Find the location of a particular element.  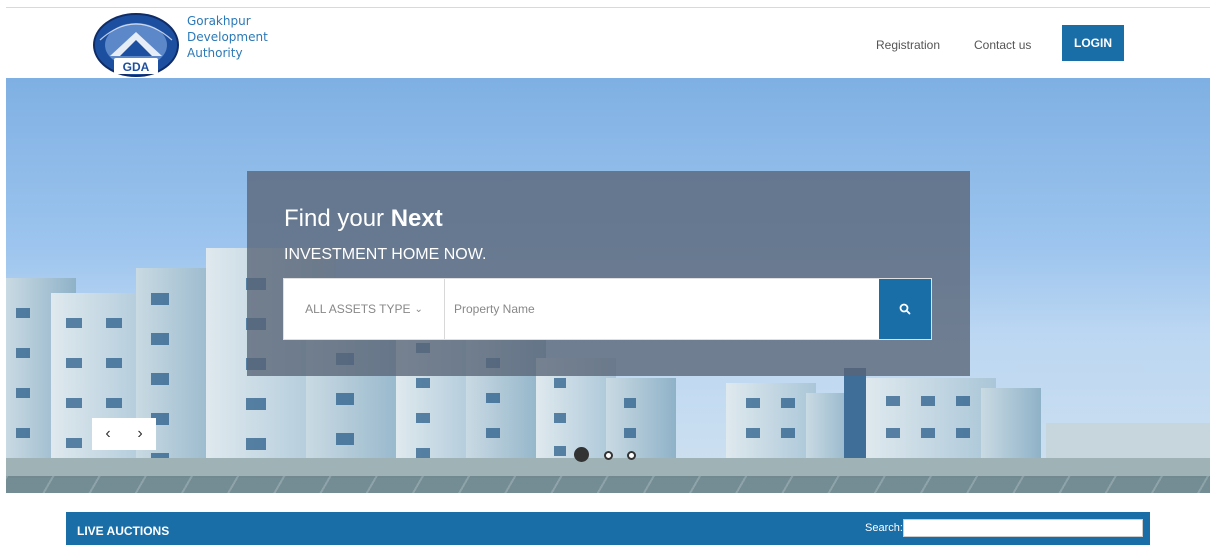

logo-text: GDA is located at coordinates (136, 67).